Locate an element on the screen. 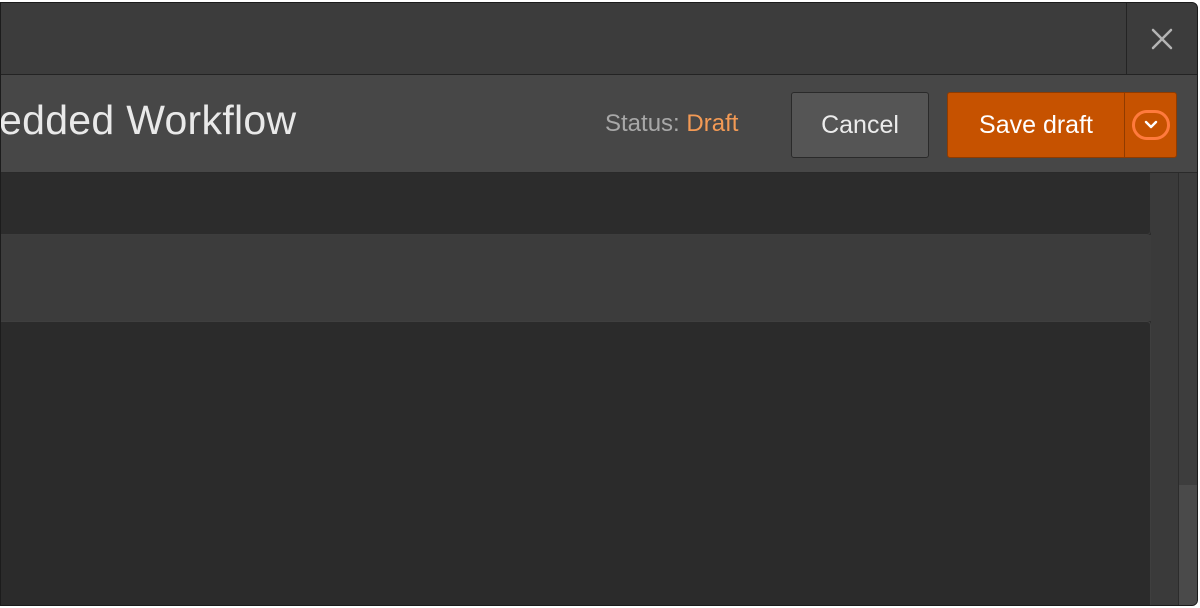  section-divider-band is located at coordinates (576, 278).